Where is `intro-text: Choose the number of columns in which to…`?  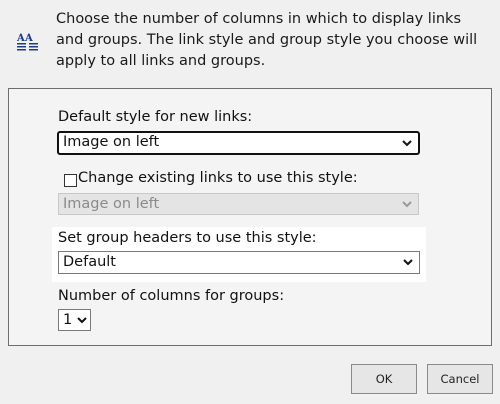
intro-text: Choose the number of columns in which to… is located at coordinates (267, 40).